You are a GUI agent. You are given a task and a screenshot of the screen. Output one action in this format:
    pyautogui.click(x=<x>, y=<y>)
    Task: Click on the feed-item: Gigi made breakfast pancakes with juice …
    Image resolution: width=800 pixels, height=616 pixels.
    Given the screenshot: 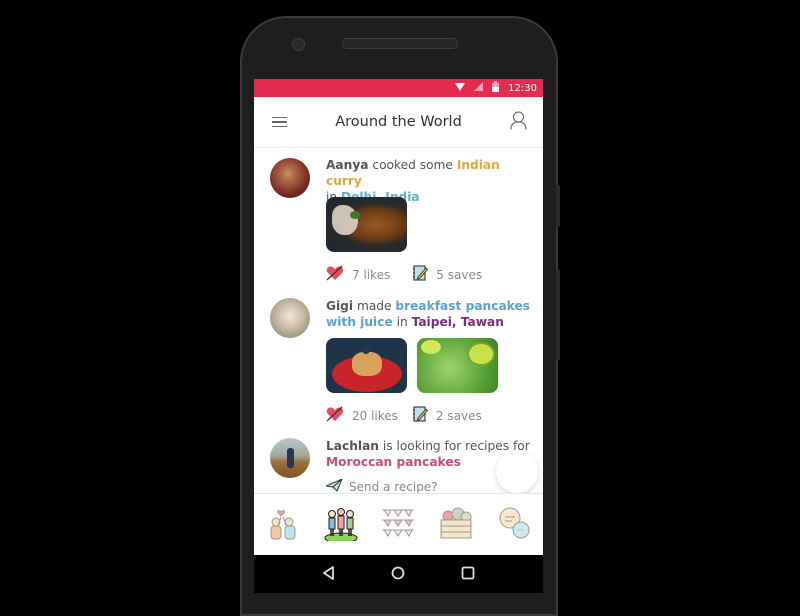 What is the action you would take?
    pyautogui.click(x=398, y=359)
    